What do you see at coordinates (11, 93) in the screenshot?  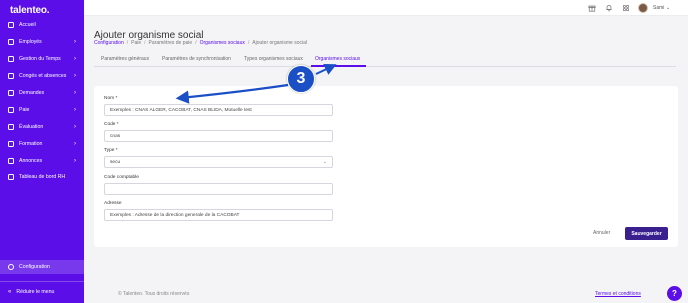 I see `inbox-icon` at bounding box center [11, 93].